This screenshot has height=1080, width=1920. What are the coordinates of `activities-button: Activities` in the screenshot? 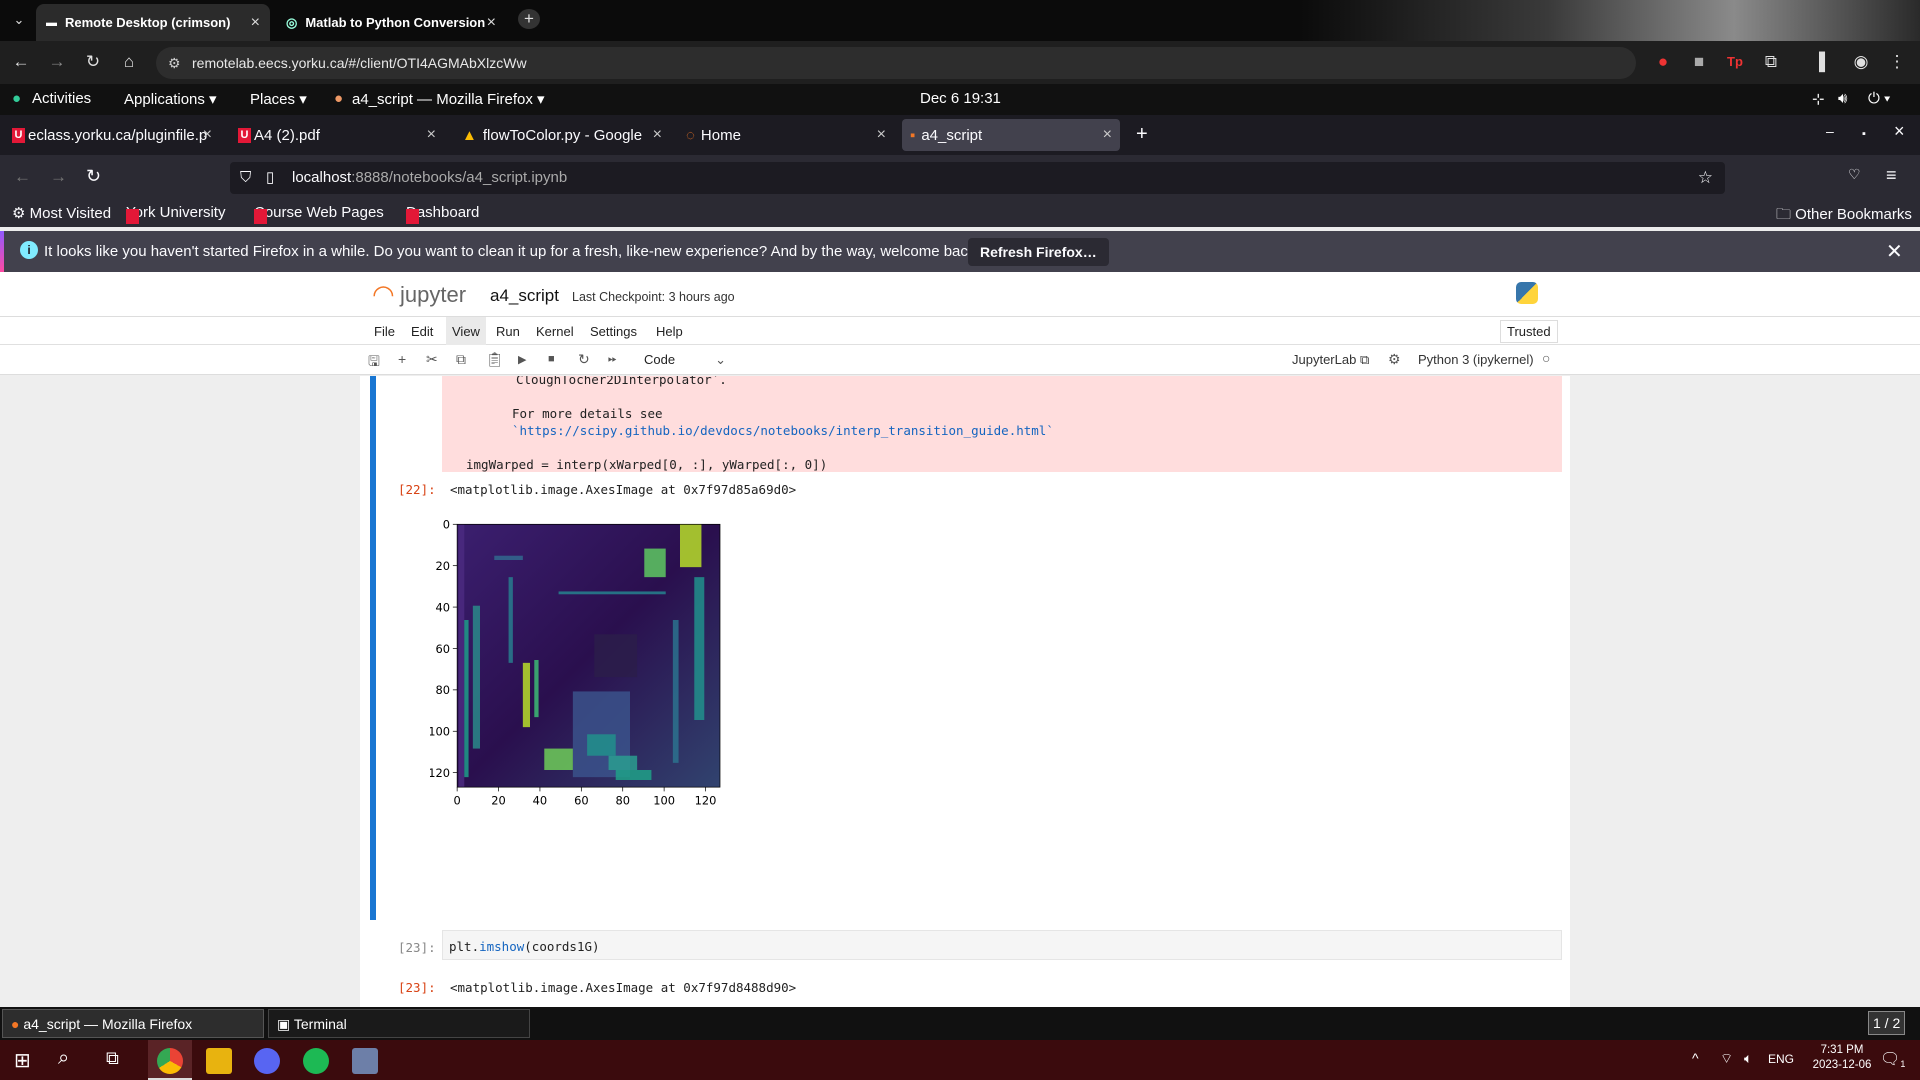 It's located at (61, 98).